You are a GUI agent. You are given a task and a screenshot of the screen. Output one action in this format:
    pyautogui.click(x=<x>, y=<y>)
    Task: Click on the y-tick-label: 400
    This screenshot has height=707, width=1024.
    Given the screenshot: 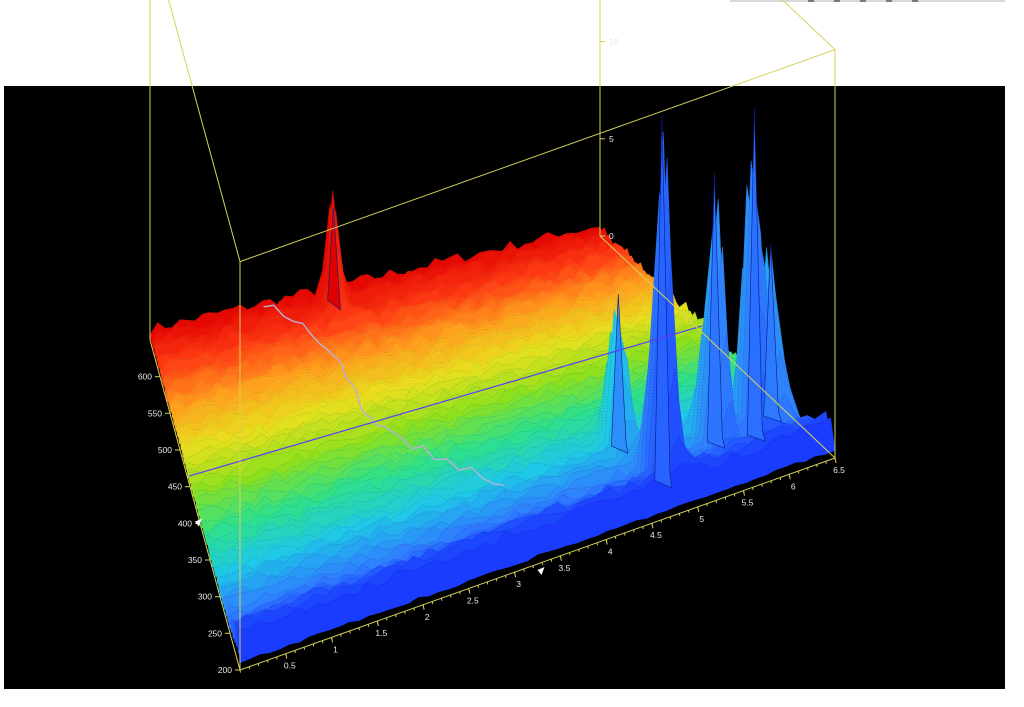 What is the action you would take?
    pyautogui.click(x=185, y=523)
    